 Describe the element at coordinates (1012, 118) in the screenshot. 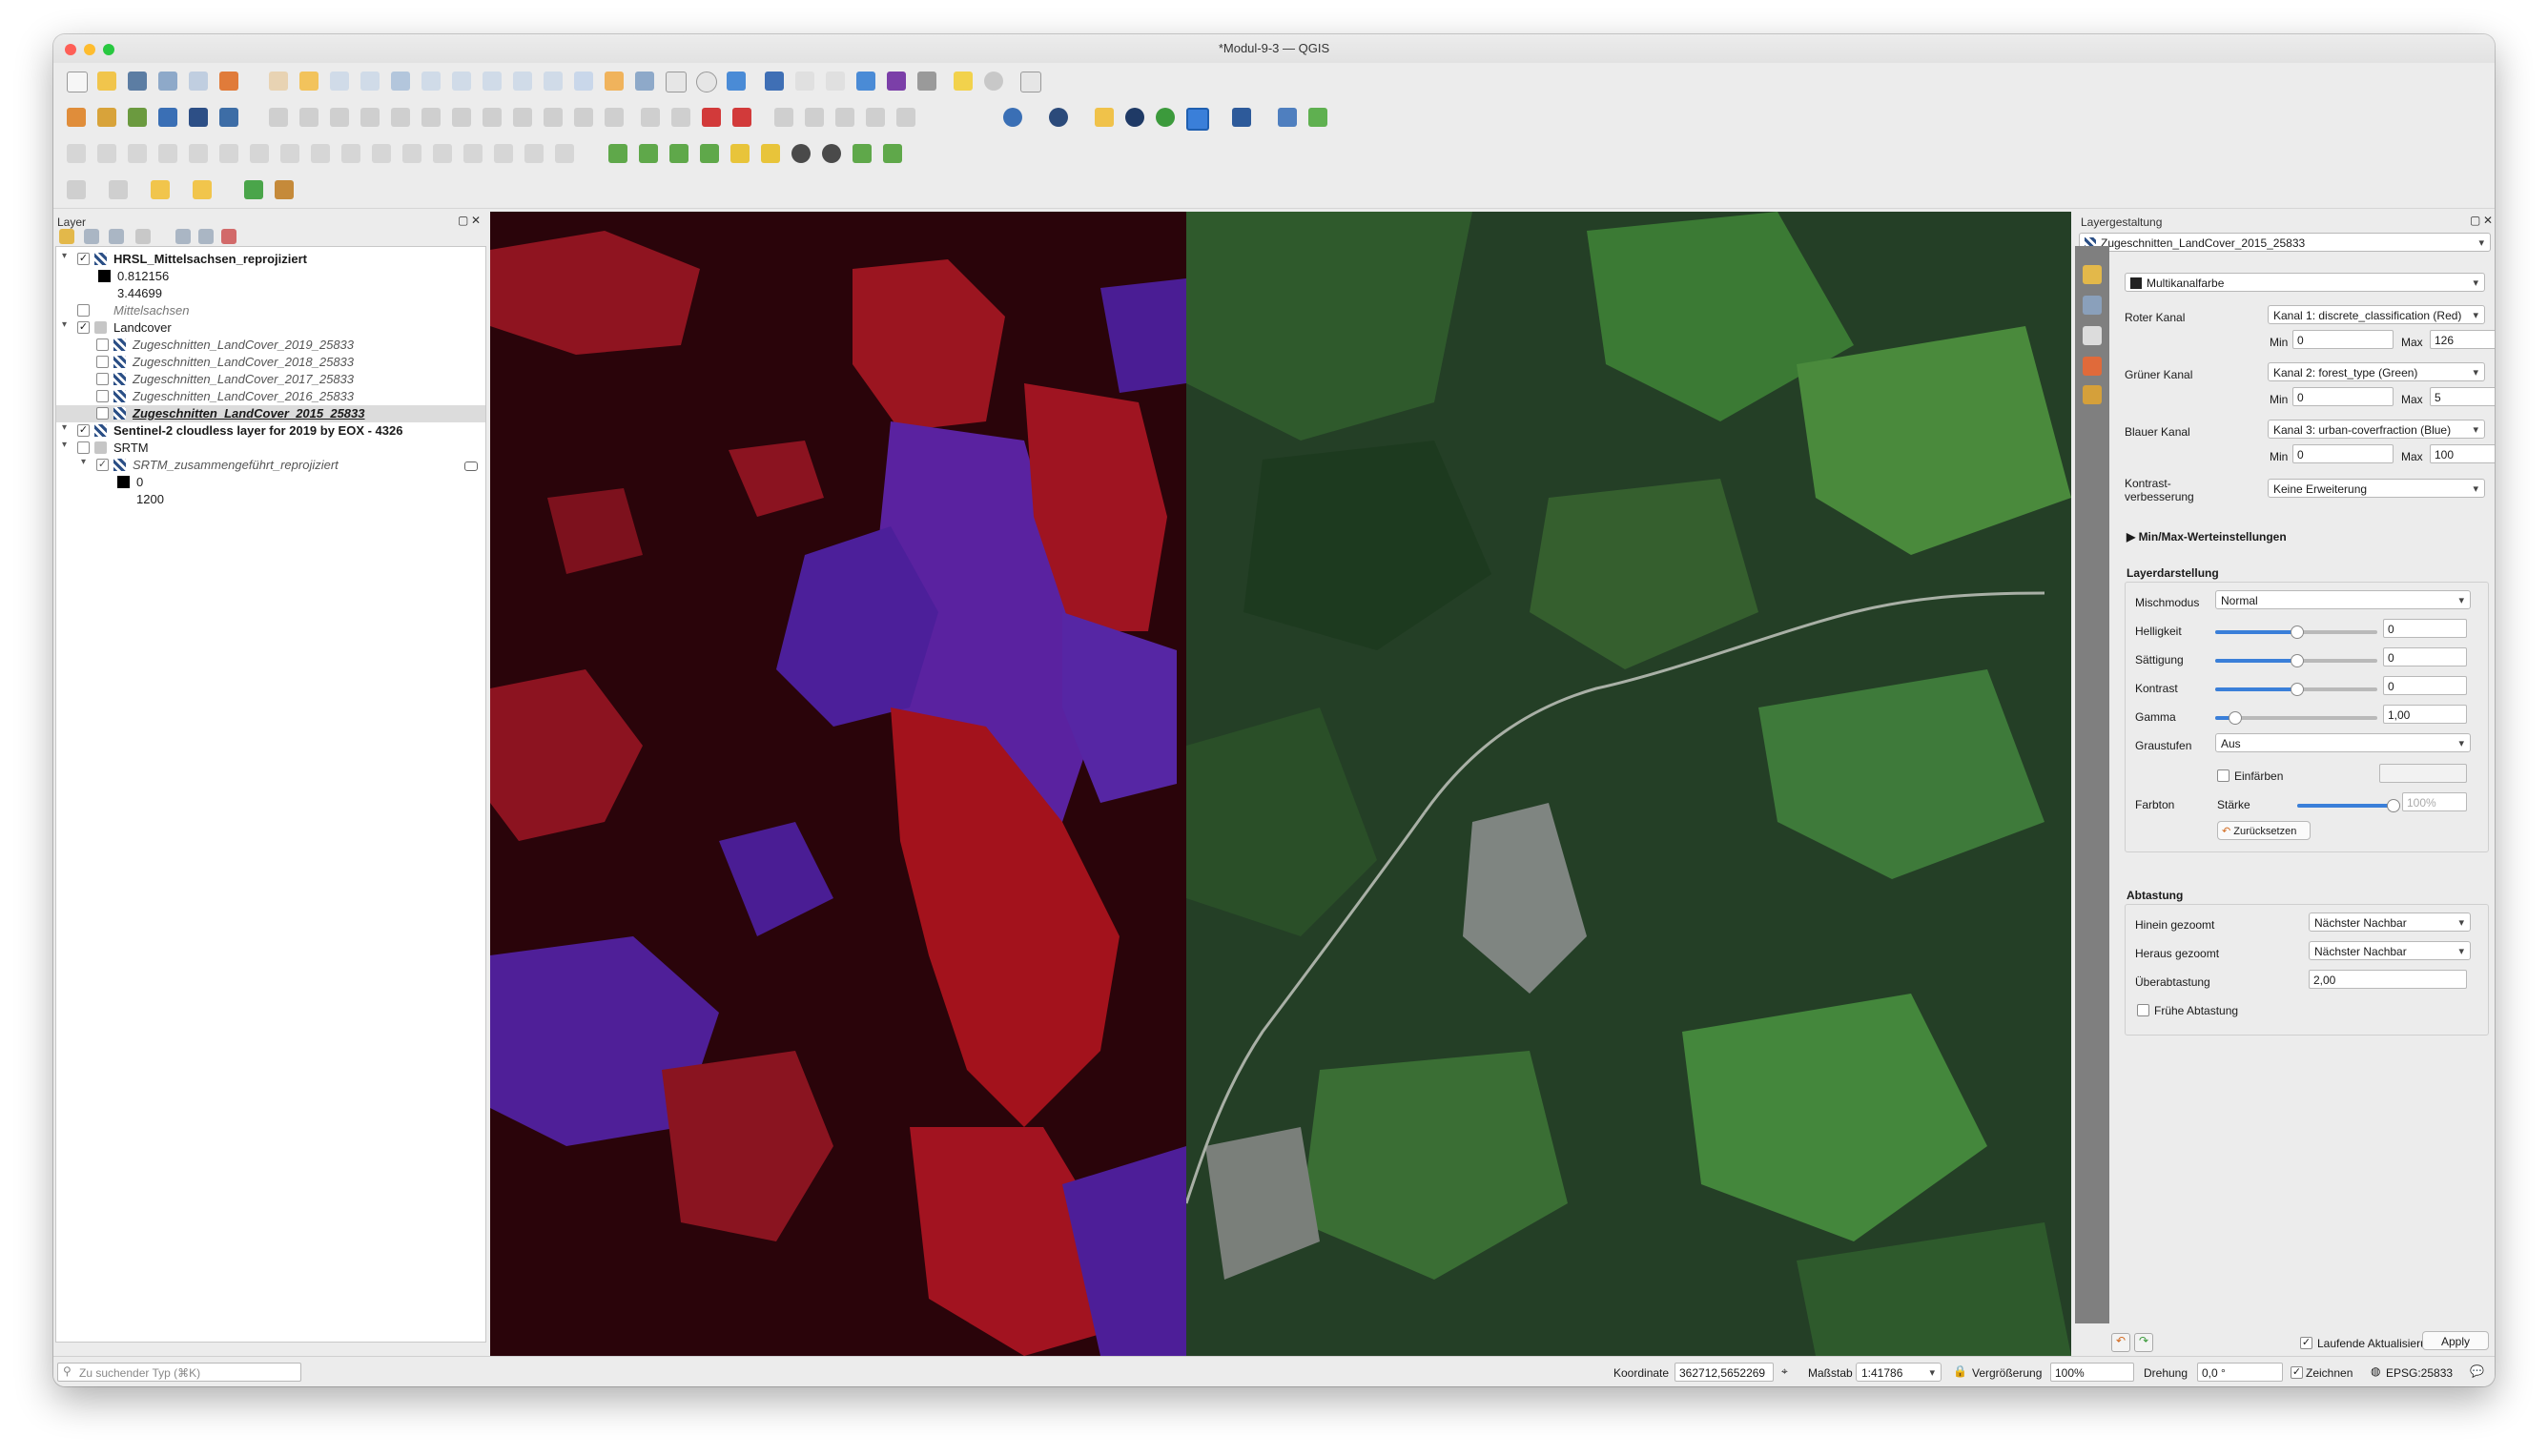

I see `database-icon` at that location.